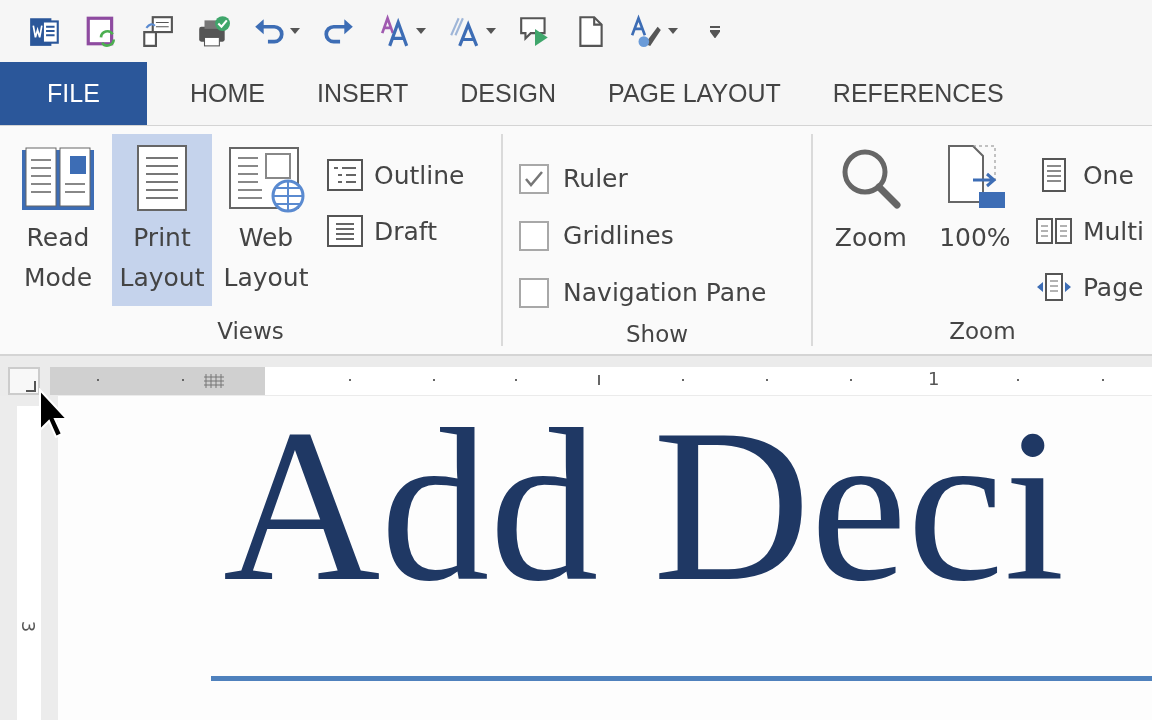 Image resolution: width=1152 pixels, height=720 pixels. What do you see at coordinates (934, 378) in the screenshot?
I see `ruler-number: 1` at bounding box center [934, 378].